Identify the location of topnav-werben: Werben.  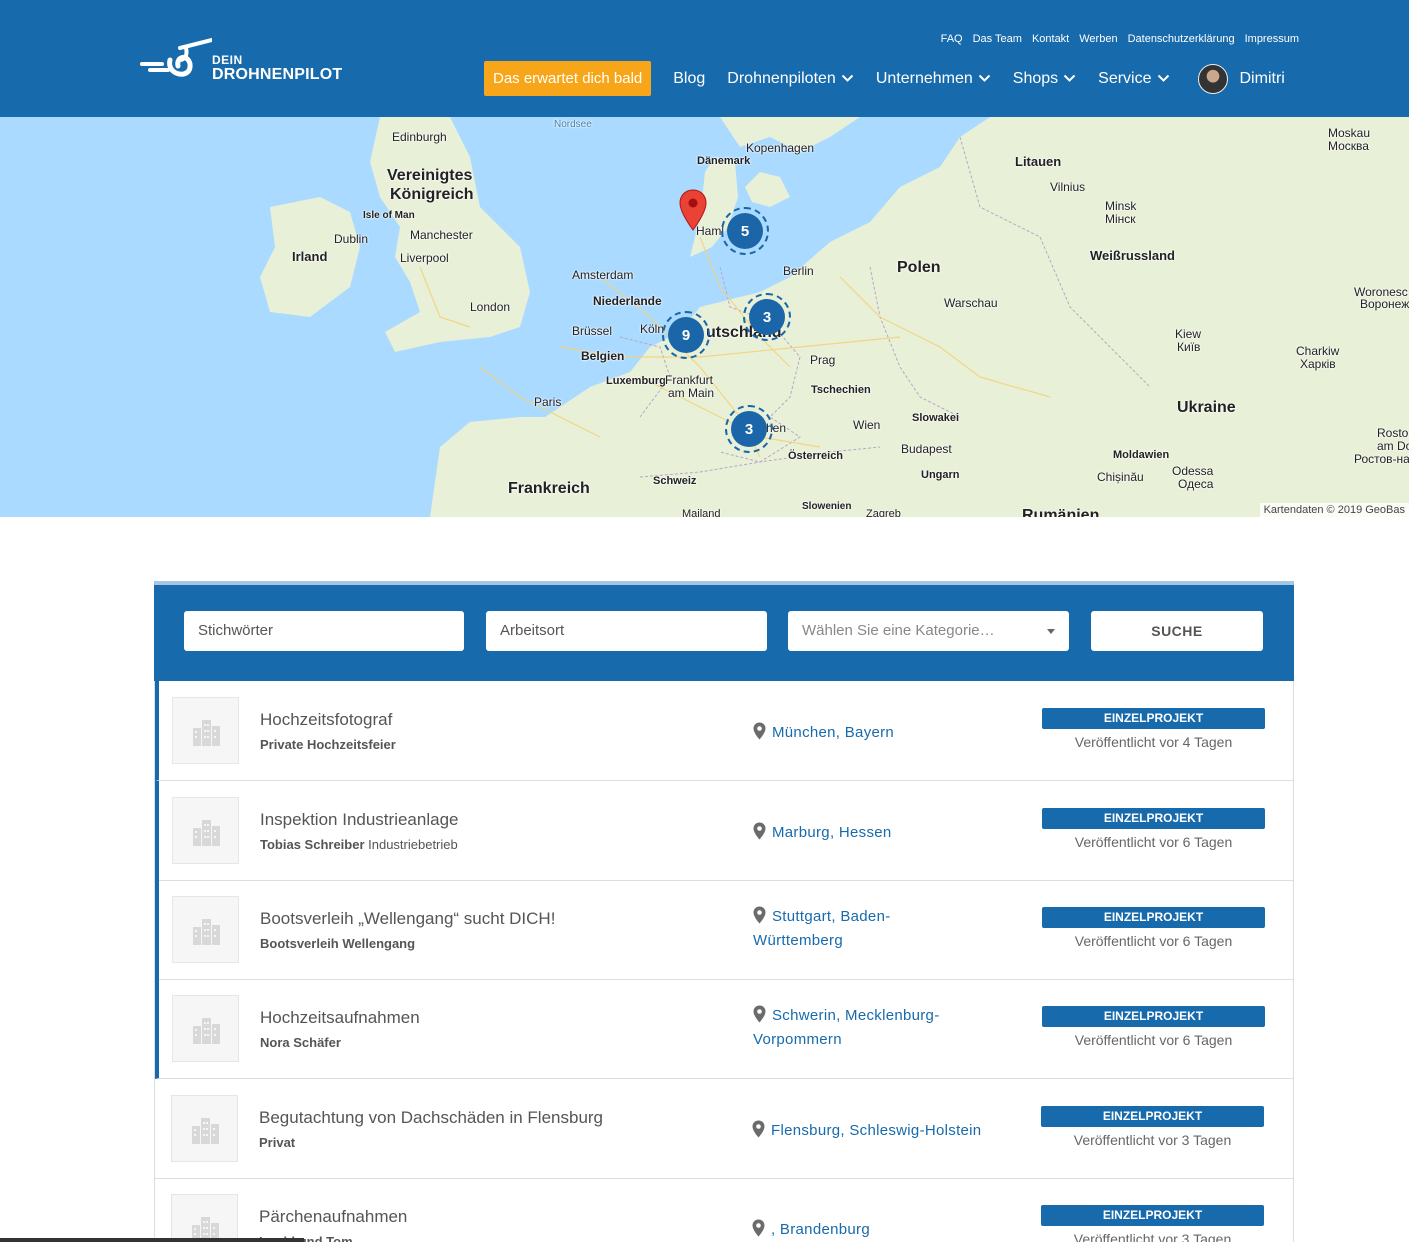
(1098, 39).